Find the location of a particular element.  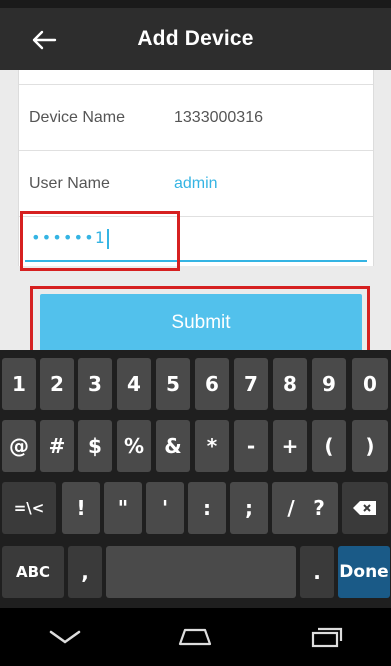

key-asterisk: * is located at coordinates (212, 446).